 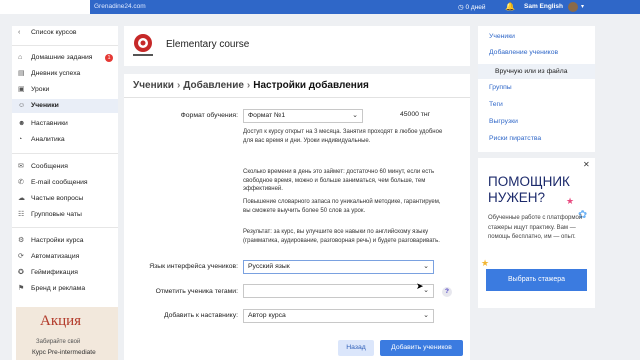 What do you see at coordinates (65, 90) in the screenshot?
I see `sidebar-item-lessons: ▣ Уроки` at bounding box center [65, 90].